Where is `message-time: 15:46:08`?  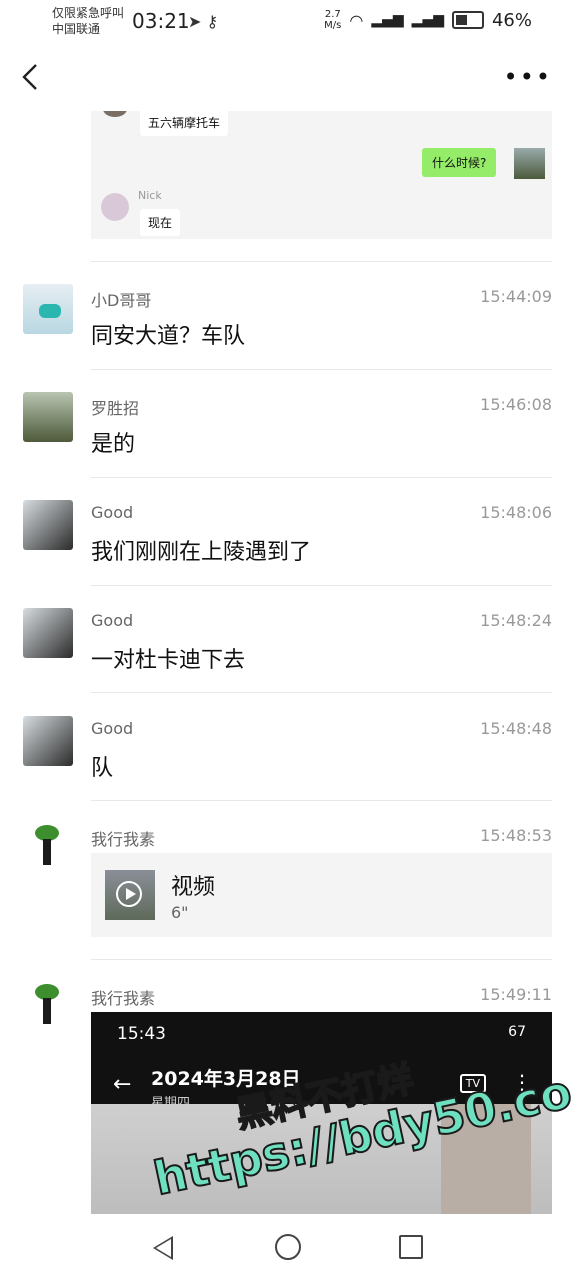
message-time: 15:46:08 is located at coordinates (516, 404).